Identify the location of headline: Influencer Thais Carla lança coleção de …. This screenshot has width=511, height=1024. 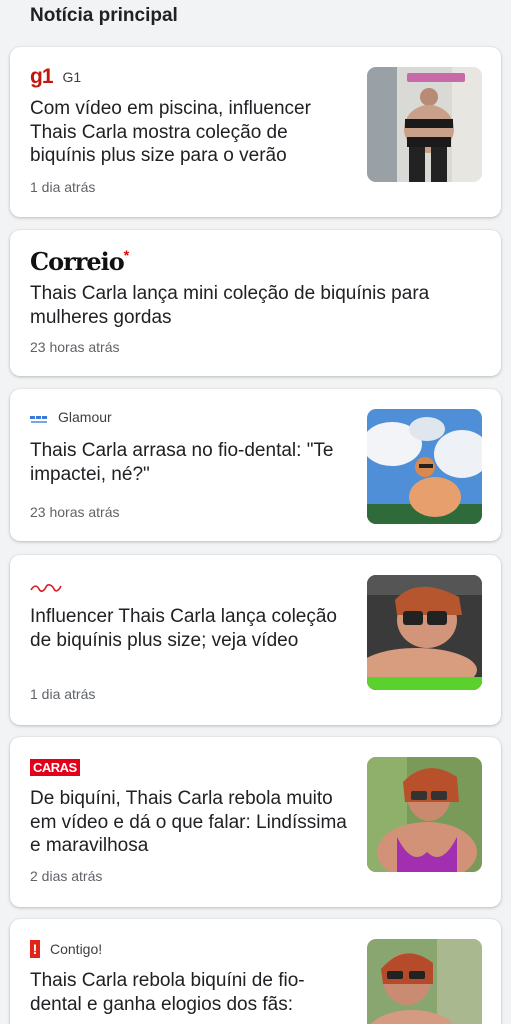
(185, 628).